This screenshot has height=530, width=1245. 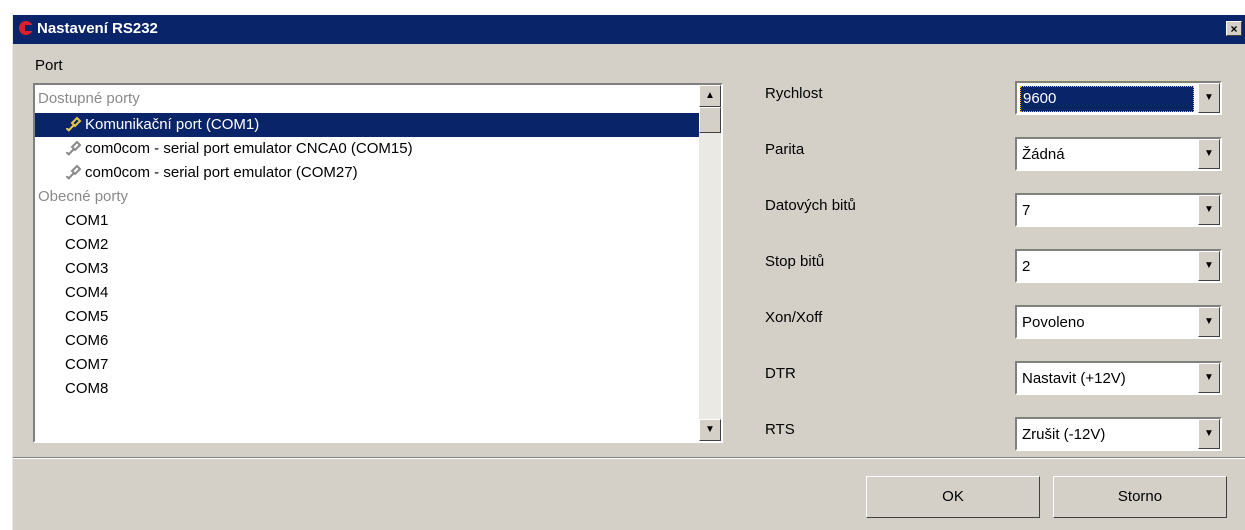 I want to click on speed-label: Rychlost, so click(x=794, y=93).